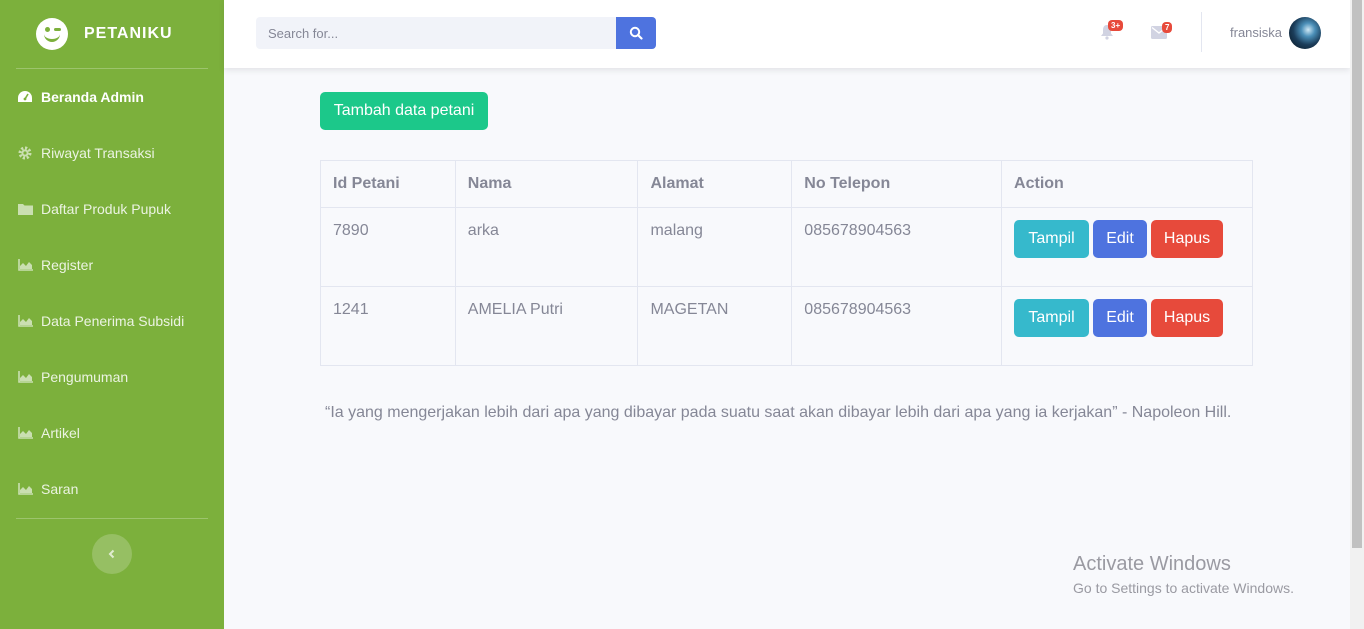  What do you see at coordinates (1305, 33) in the screenshot?
I see `avatar` at bounding box center [1305, 33].